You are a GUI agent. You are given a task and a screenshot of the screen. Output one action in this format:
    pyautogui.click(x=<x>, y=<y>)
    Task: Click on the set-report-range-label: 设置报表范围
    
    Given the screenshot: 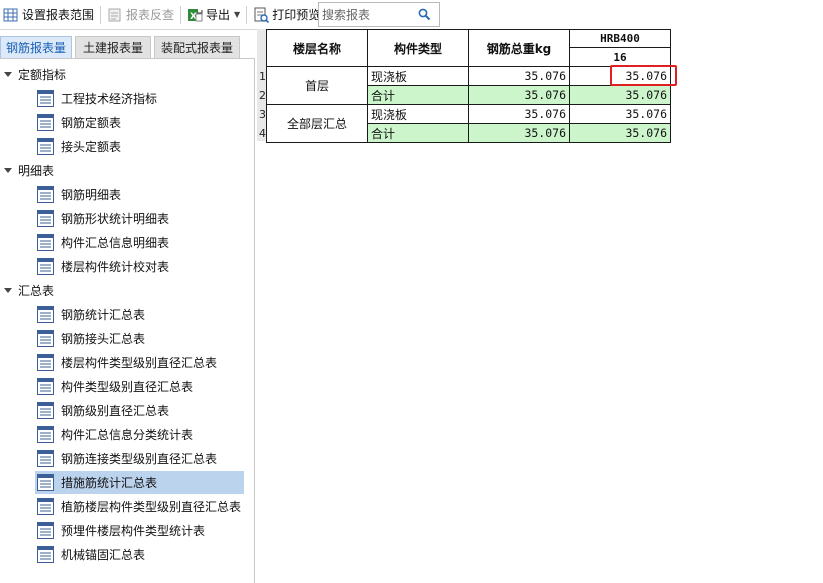 What is the action you would take?
    pyautogui.click(x=58, y=15)
    